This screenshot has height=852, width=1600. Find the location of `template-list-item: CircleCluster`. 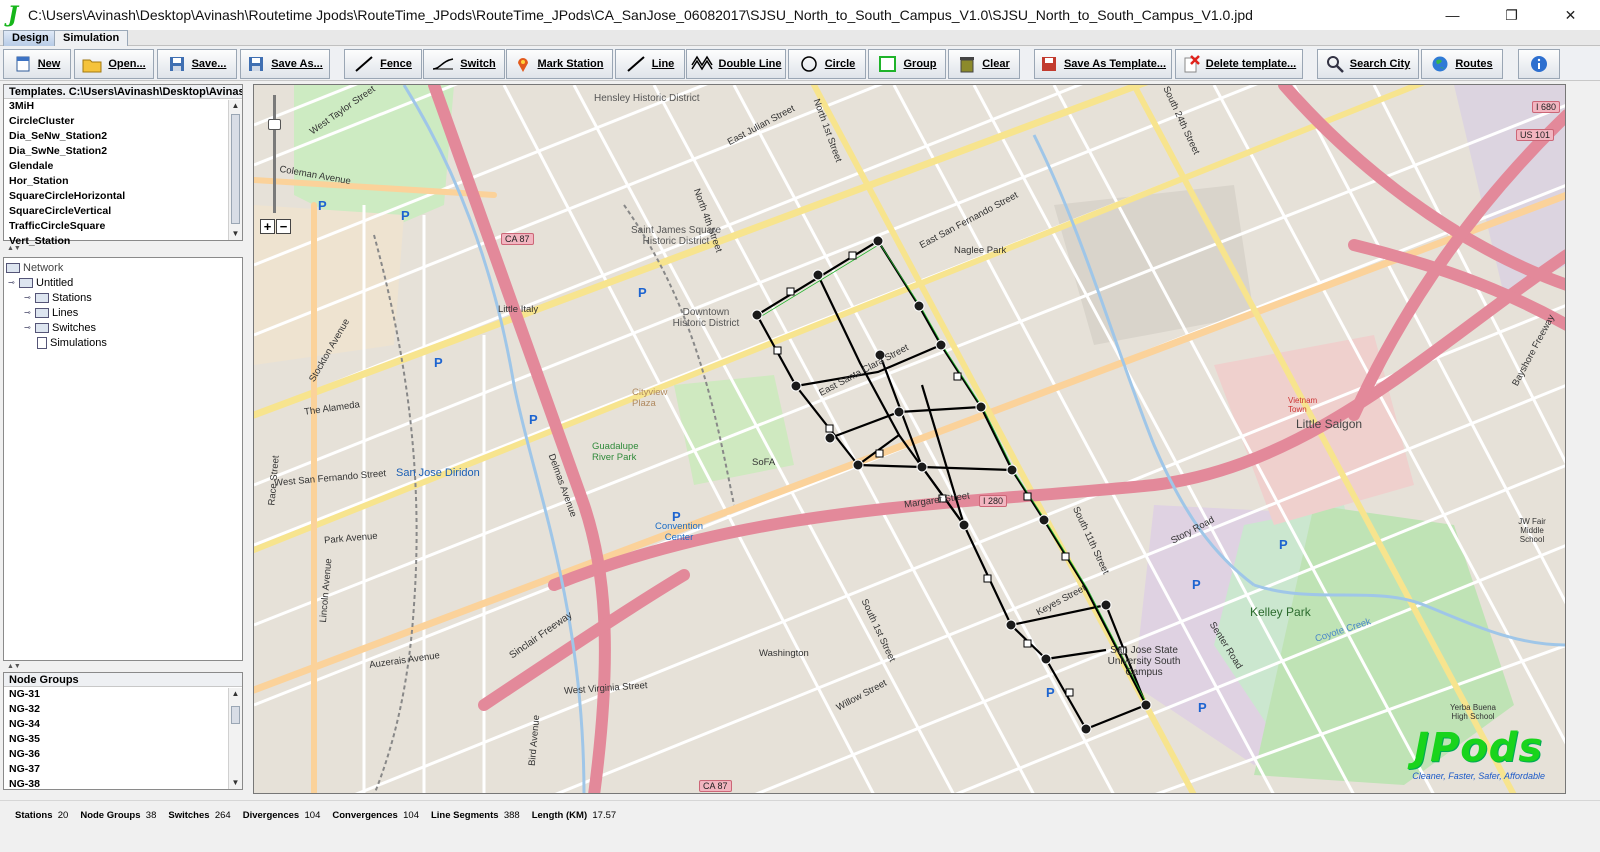

template-list-item: CircleCluster is located at coordinates (123, 121).